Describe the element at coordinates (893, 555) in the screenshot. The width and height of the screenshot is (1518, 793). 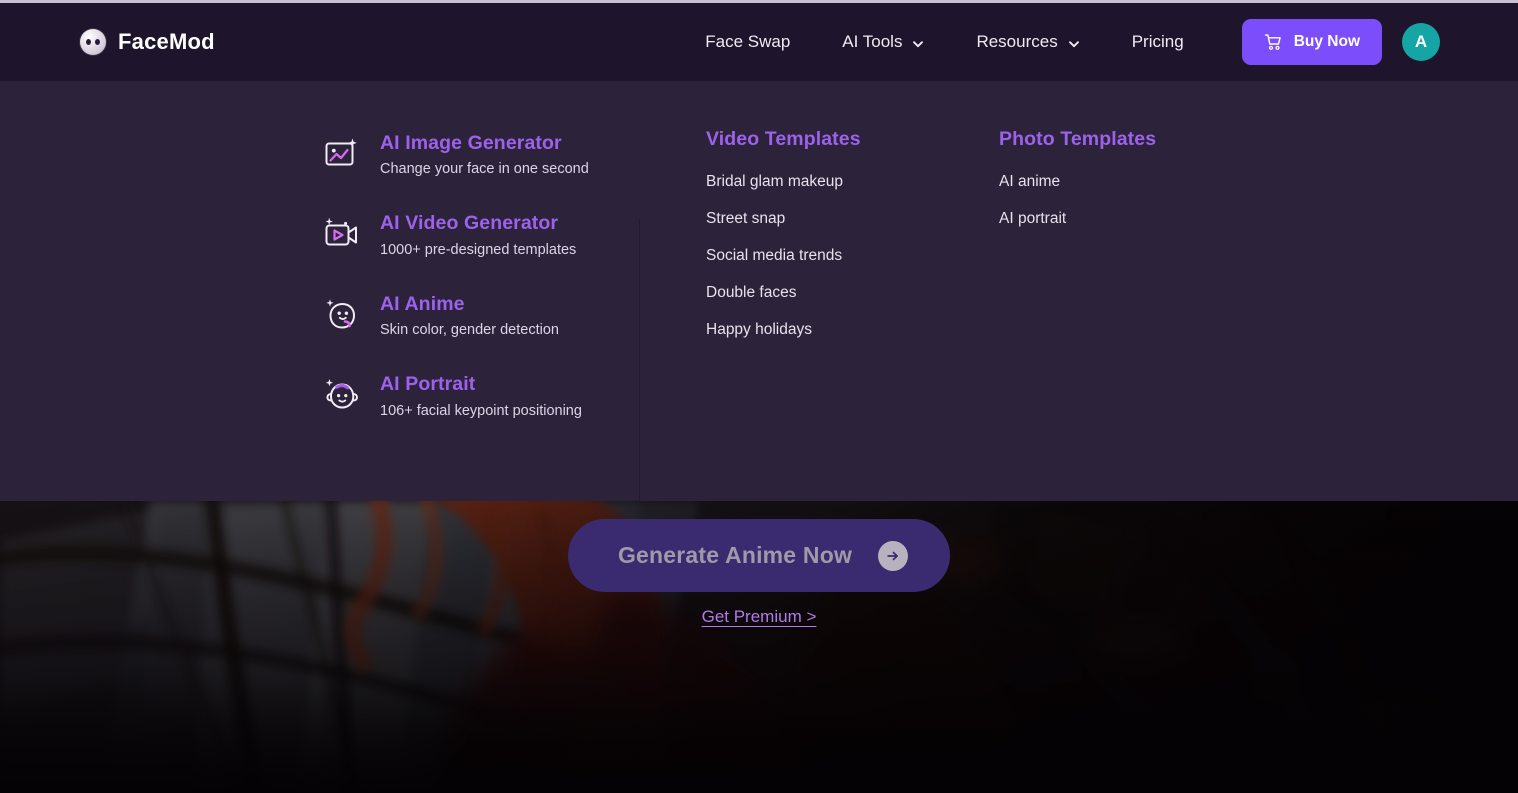
I see `arrow-right-icon` at that location.